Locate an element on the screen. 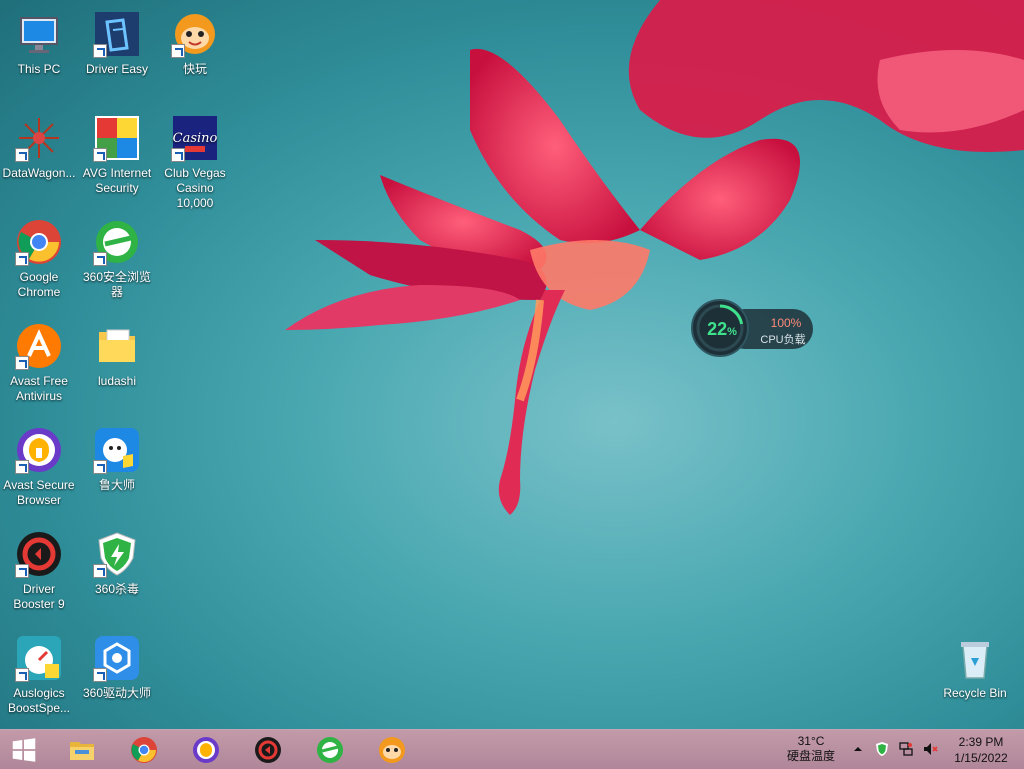  avast-secure-browser-icon is located at coordinates (206, 749).